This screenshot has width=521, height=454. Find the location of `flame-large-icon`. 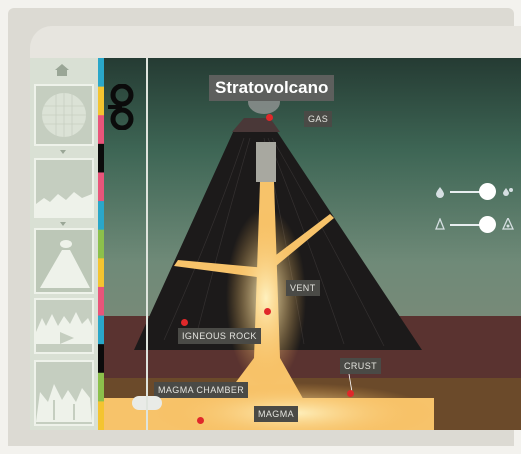

flame-large-icon is located at coordinates (508, 224).